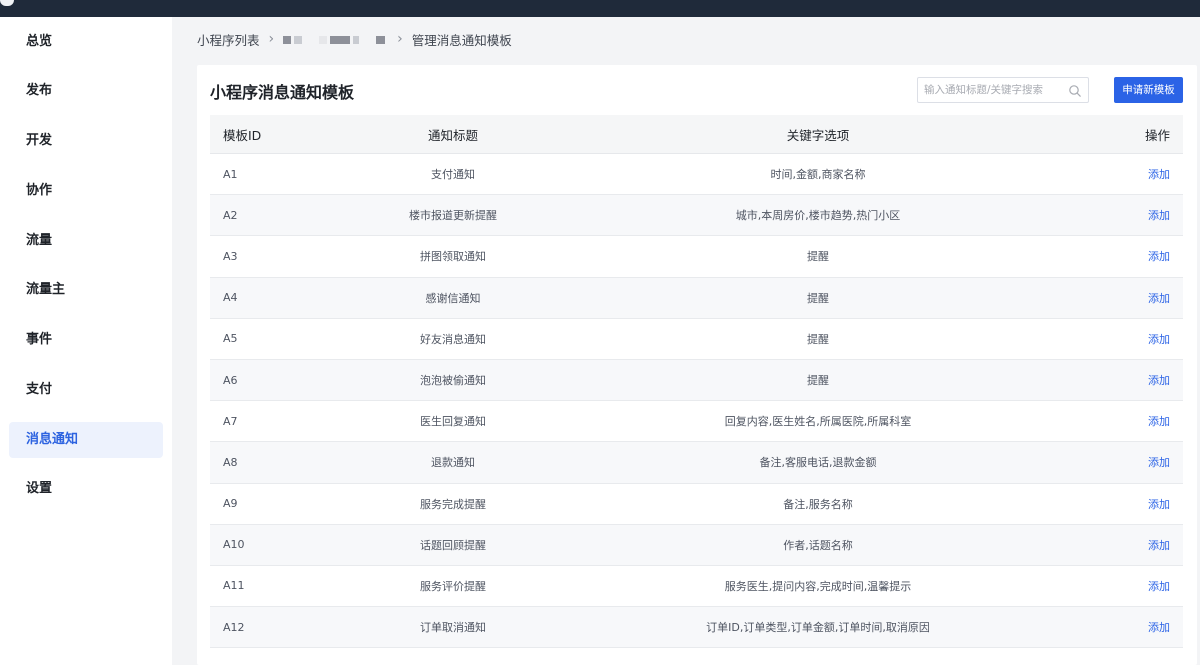 The width and height of the screenshot is (1200, 665). I want to click on column-header-title: 通知标题, so click(452, 135).